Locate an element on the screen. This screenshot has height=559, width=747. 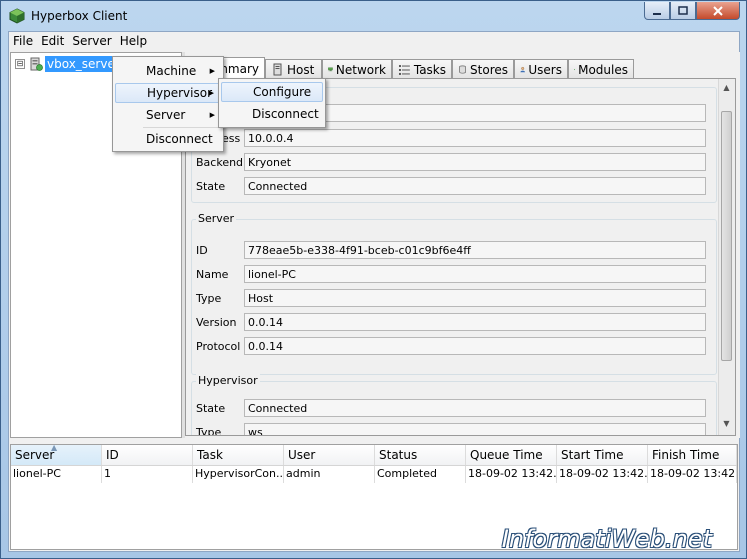
submenu-disconnect: Disconnect is located at coordinates (272, 114).